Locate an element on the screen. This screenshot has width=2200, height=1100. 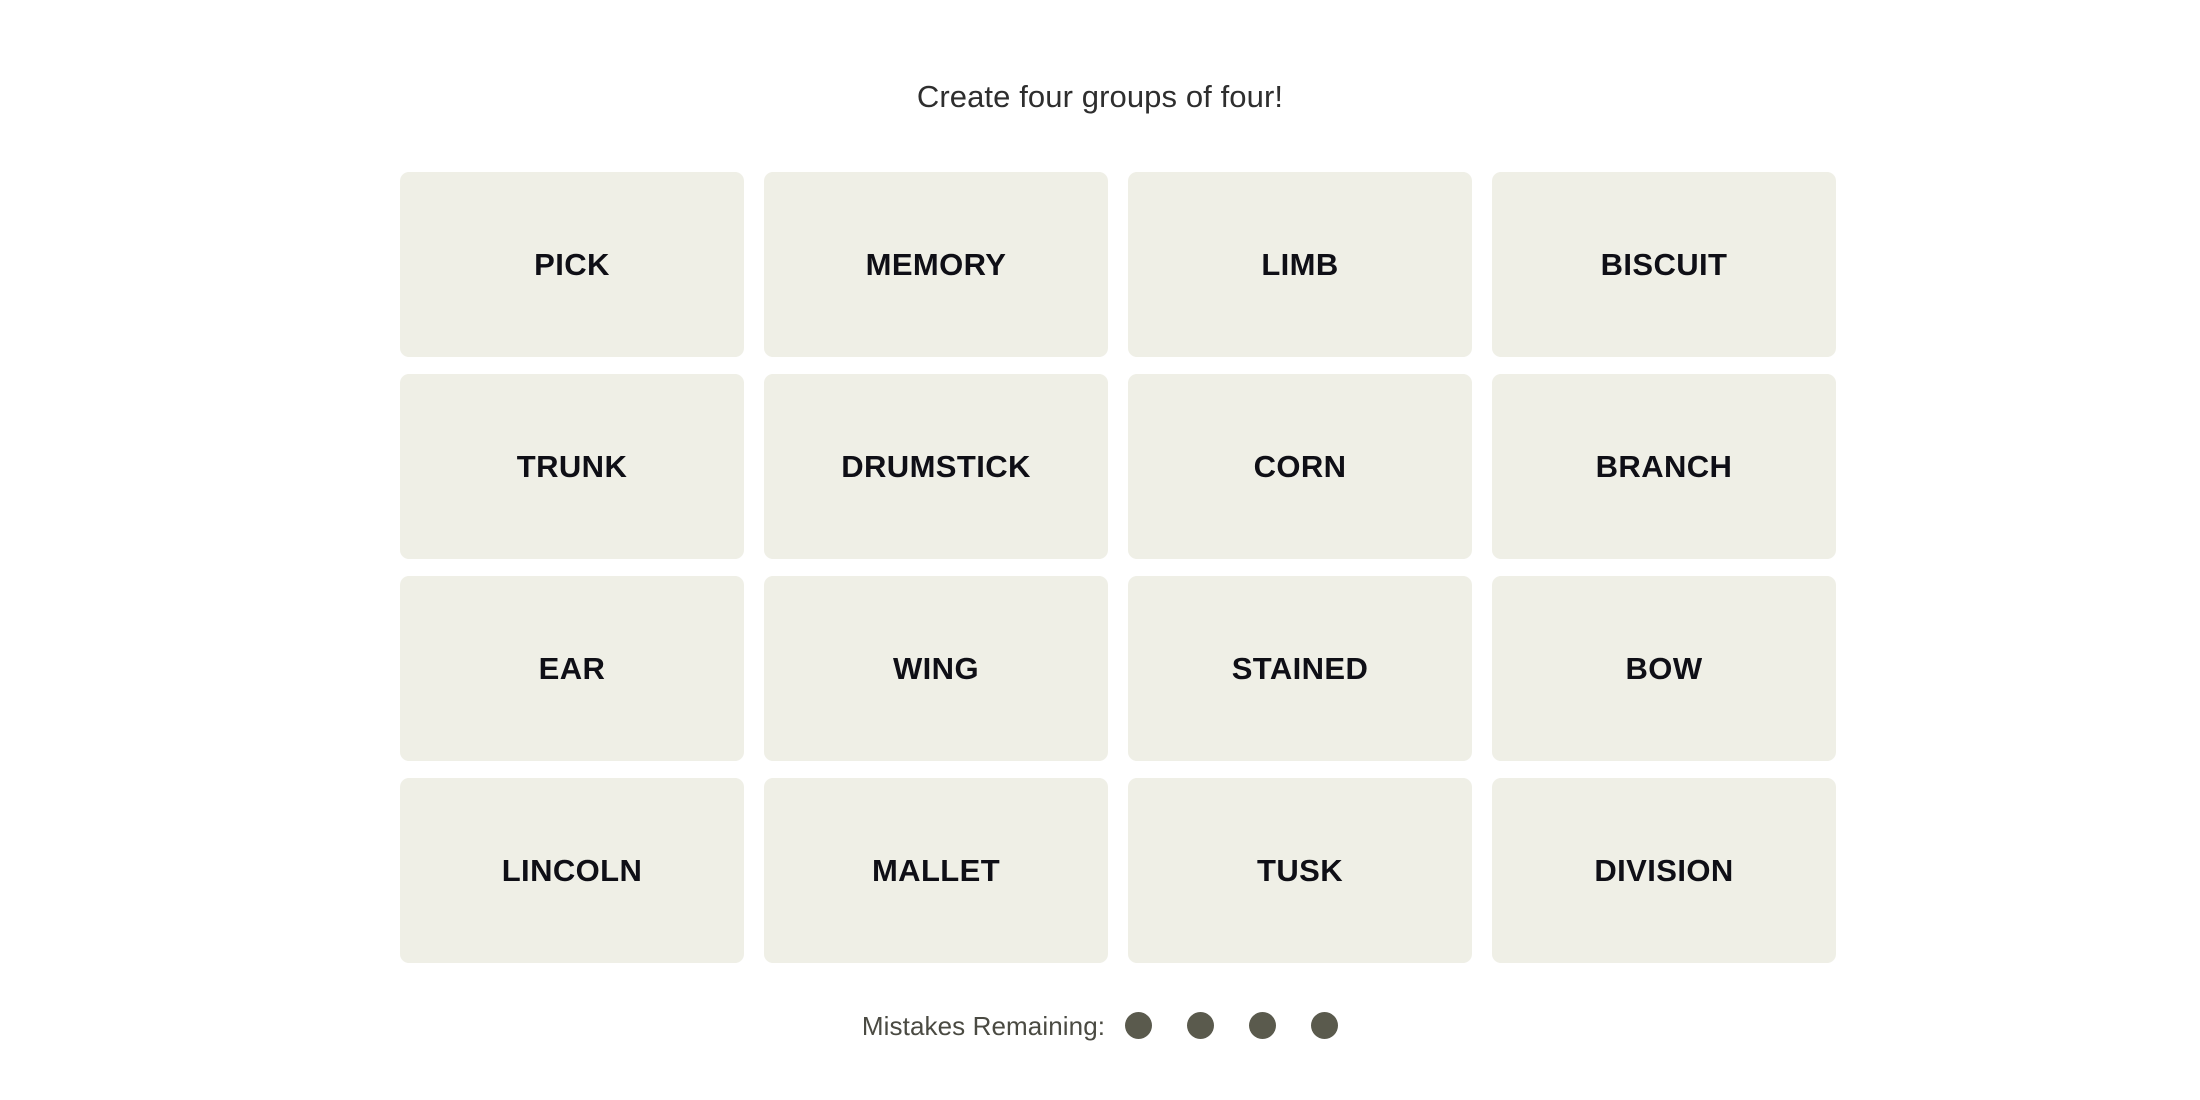
word-tile: BRANCH is located at coordinates (1664, 466).